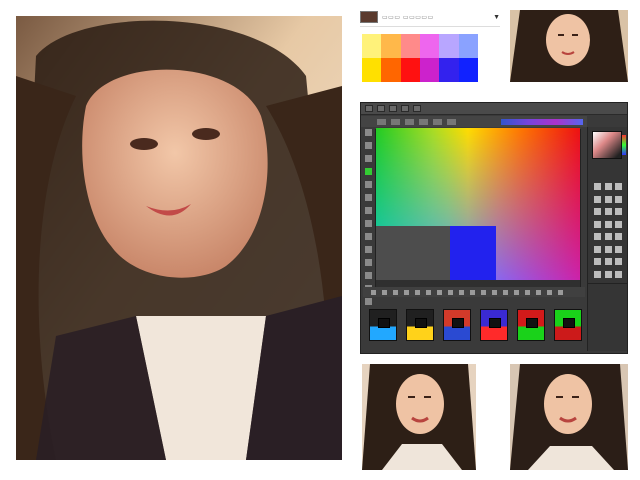 Image resolution: width=640 pixels, height=480 pixels. I want to click on swatch-palette, so click(420, 58).